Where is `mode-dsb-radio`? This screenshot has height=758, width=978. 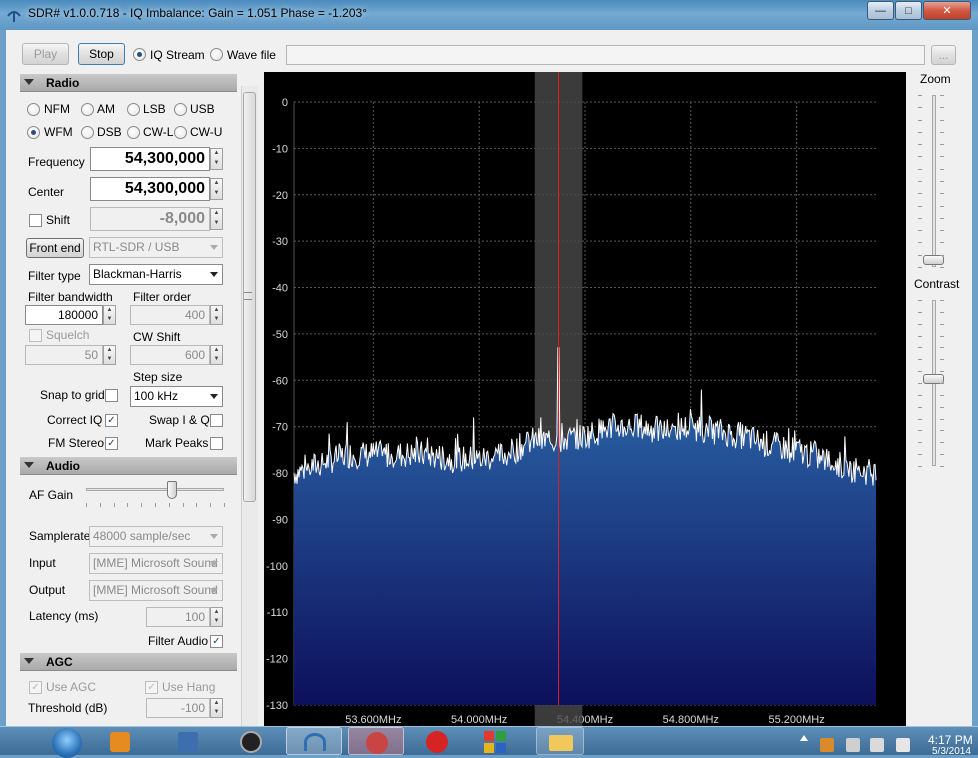 mode-dsb-radio is located at coordinates (87, 132).